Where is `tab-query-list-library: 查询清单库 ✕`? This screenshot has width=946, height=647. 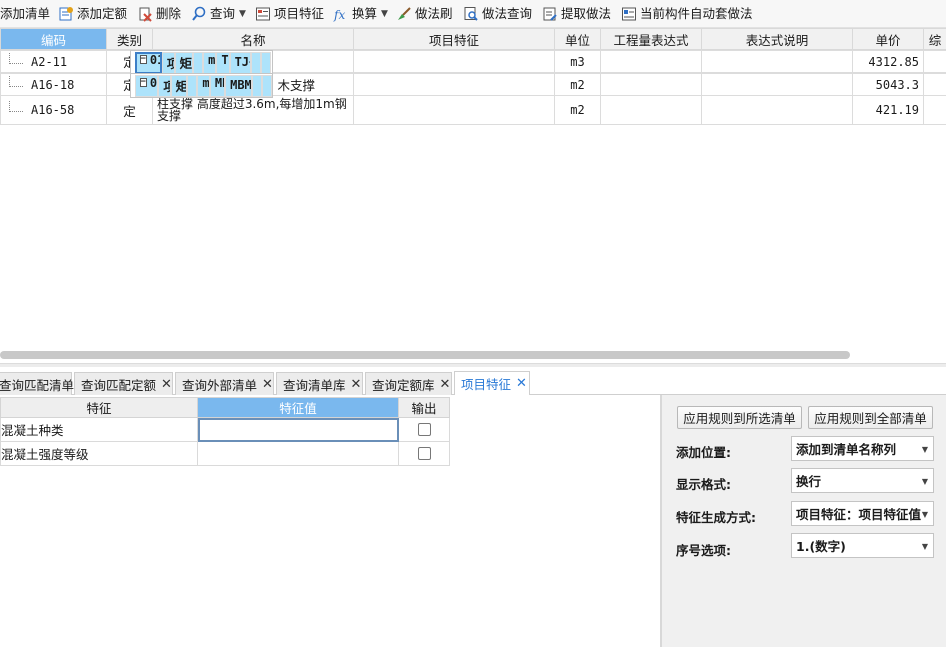
tab-query-list-library: 查询清单库 ✕ is located at coordinates (319, 383).